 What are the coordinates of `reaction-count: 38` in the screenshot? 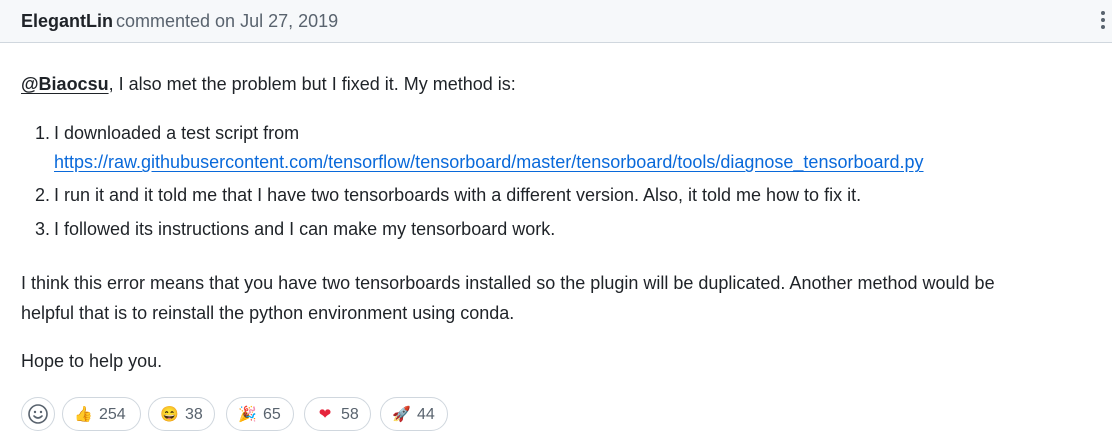 It's located at (194, 414).